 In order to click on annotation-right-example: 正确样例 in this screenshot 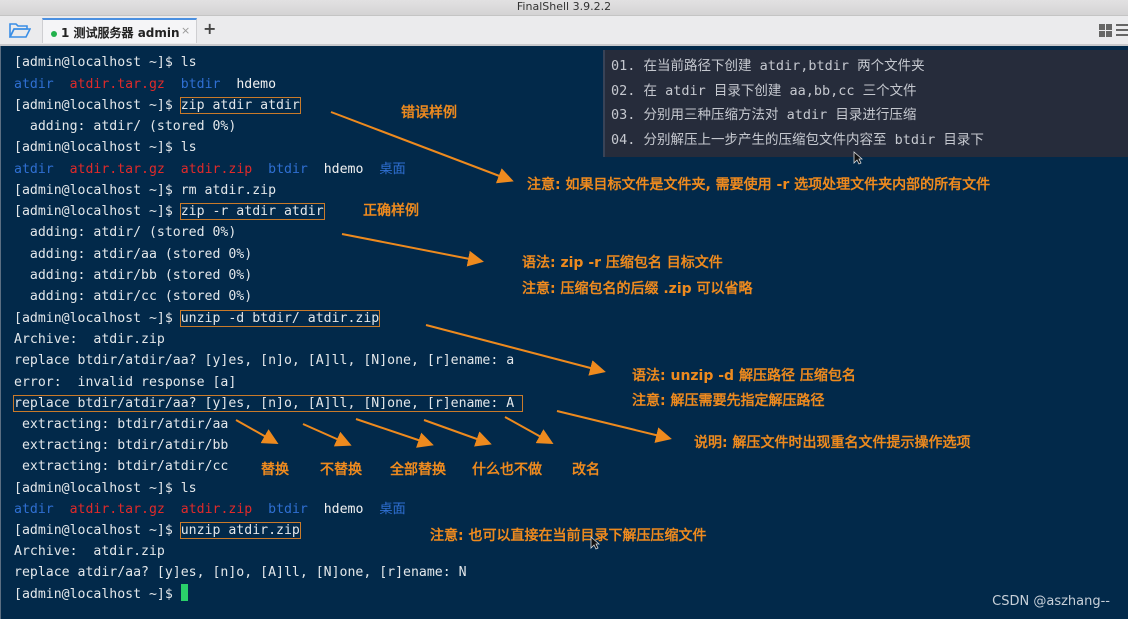, I will do `click(391, 211)`.